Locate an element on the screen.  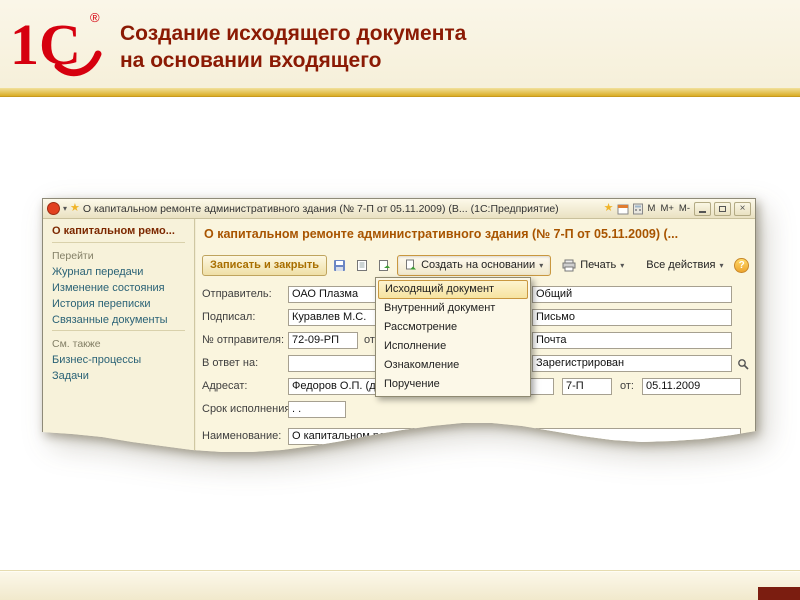
save-icon-button is located at coordinates (339, 265).